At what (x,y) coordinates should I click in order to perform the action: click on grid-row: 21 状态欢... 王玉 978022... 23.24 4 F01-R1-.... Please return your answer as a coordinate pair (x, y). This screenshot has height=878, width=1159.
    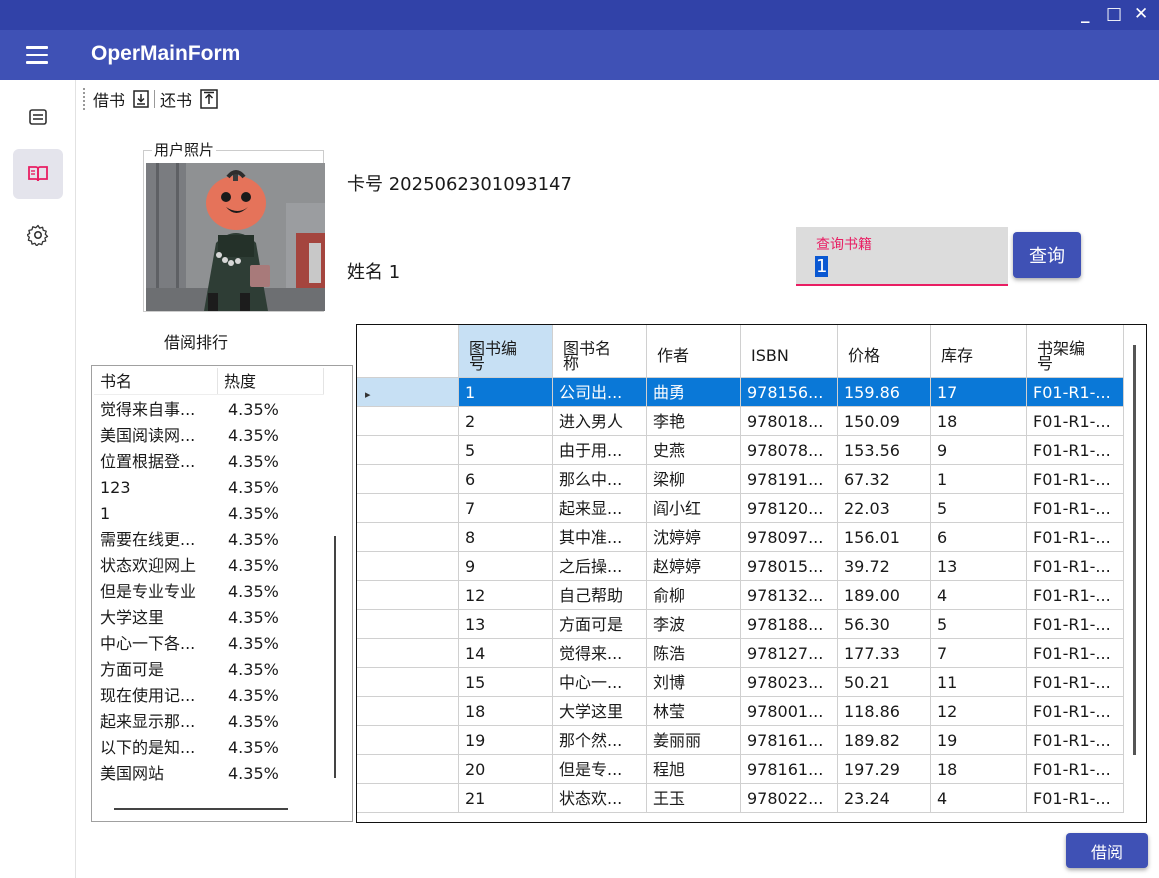
    Looking at the image, I should click on (740, 798).